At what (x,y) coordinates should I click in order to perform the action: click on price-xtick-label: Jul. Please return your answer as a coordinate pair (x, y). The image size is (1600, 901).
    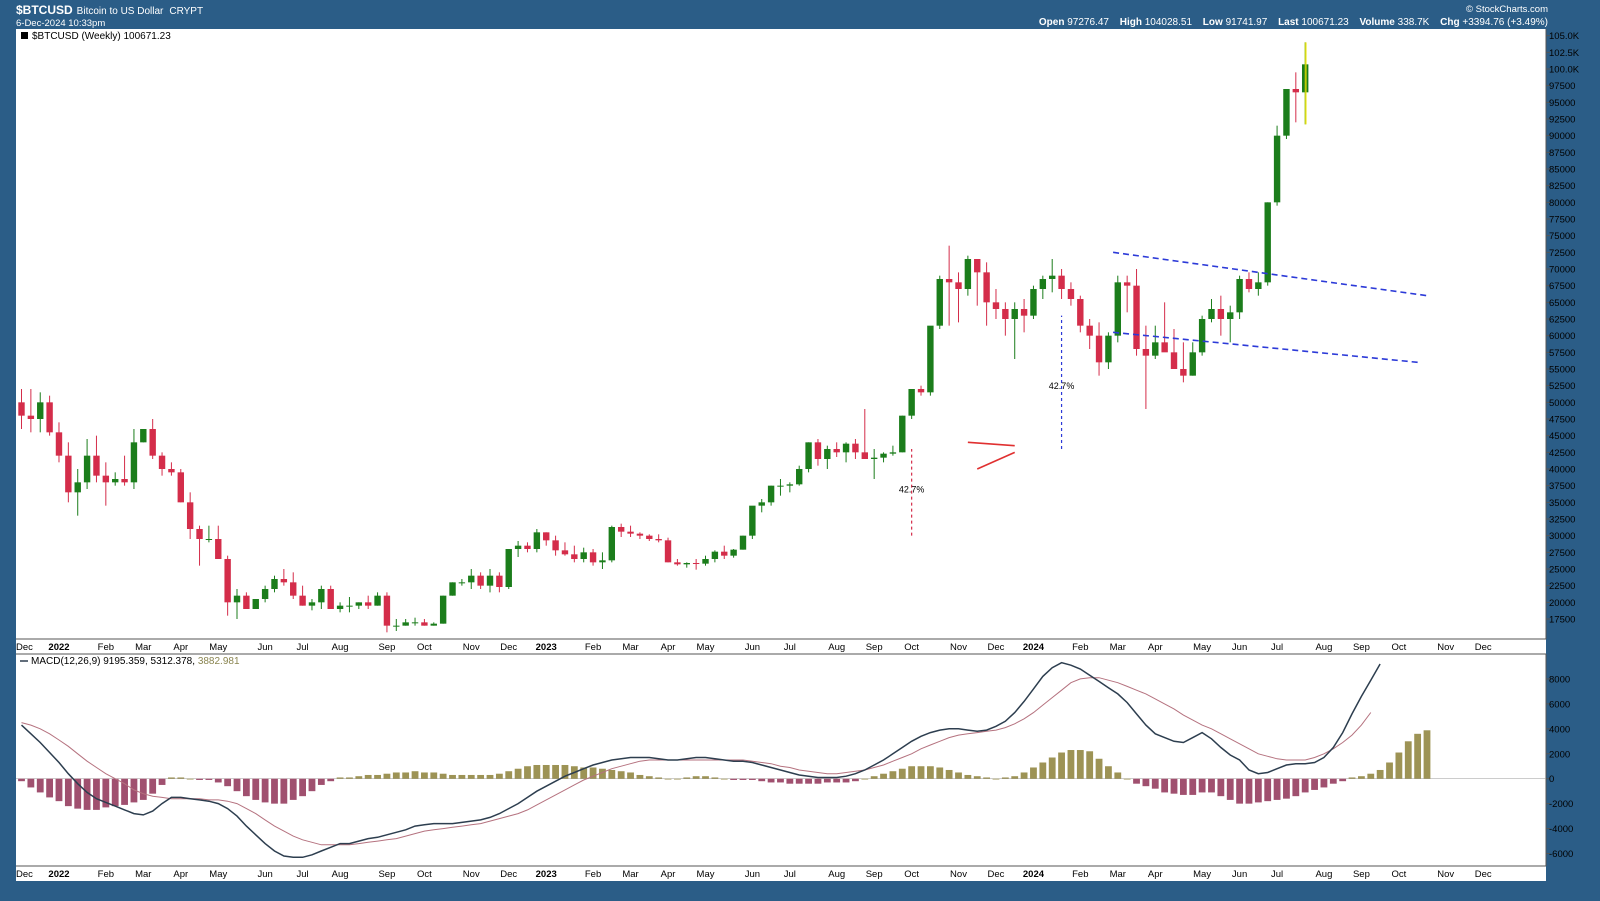
    Looking at the image, I should click on (303, 647).